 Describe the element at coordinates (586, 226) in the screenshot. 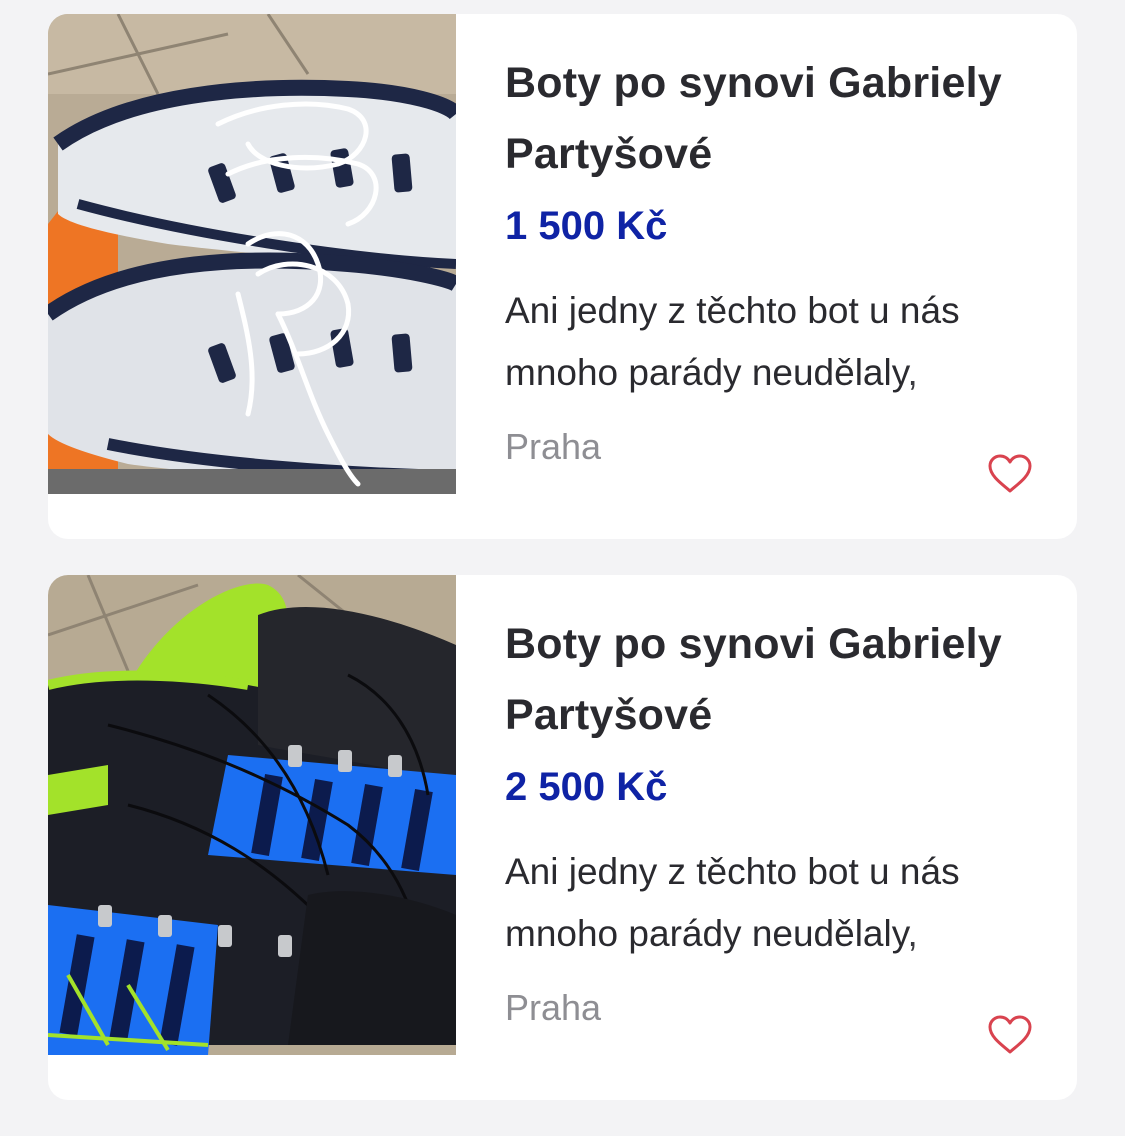

I see `listing-price: 1 500 Kč` at that location.